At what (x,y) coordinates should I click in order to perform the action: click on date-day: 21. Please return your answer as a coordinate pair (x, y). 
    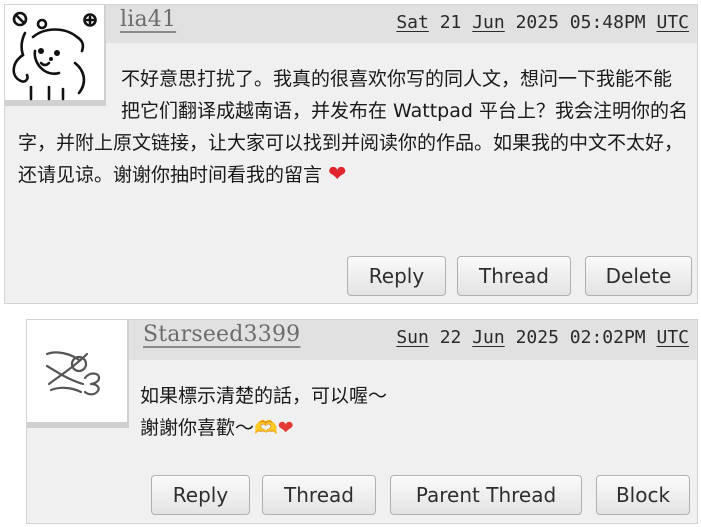
    Looking at the image, I should click on (450, 22).